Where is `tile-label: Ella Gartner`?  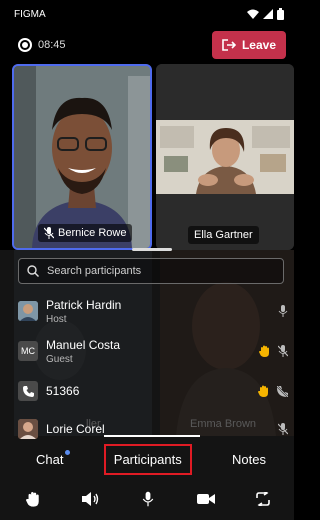 tile-label: Ella Gartner is located at coordinates (223, 235).